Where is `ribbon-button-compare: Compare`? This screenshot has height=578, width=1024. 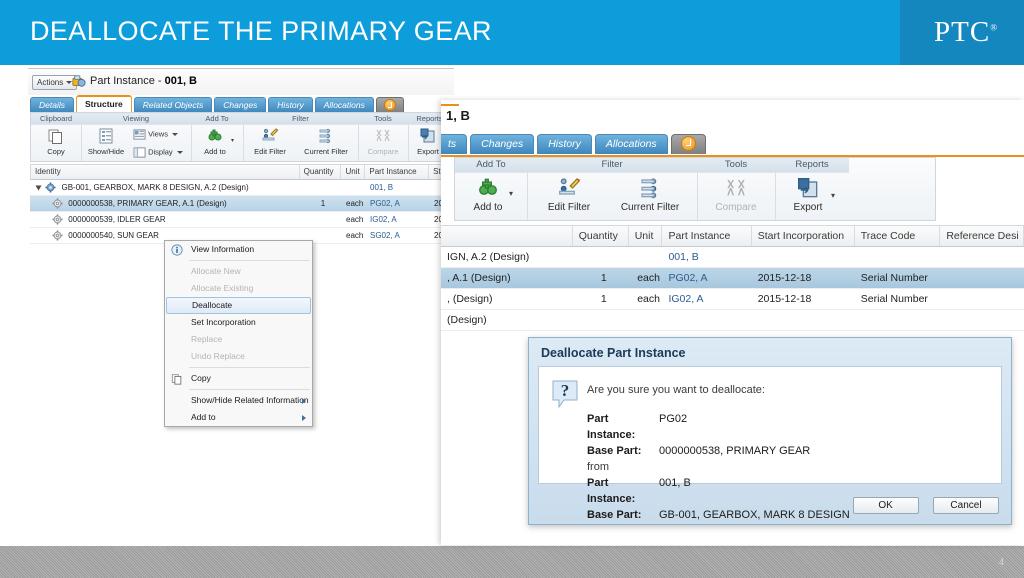 ribbon-button-compare: Compare is located at coordinates (736, 195).